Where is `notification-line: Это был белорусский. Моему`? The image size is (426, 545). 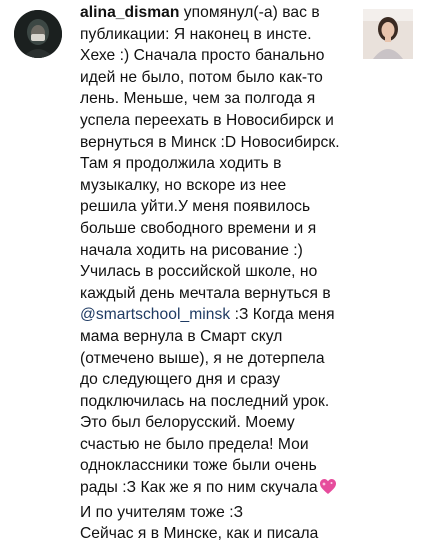 notification-line: Это был белорусский. Моему is located at coordinates (187, 423).